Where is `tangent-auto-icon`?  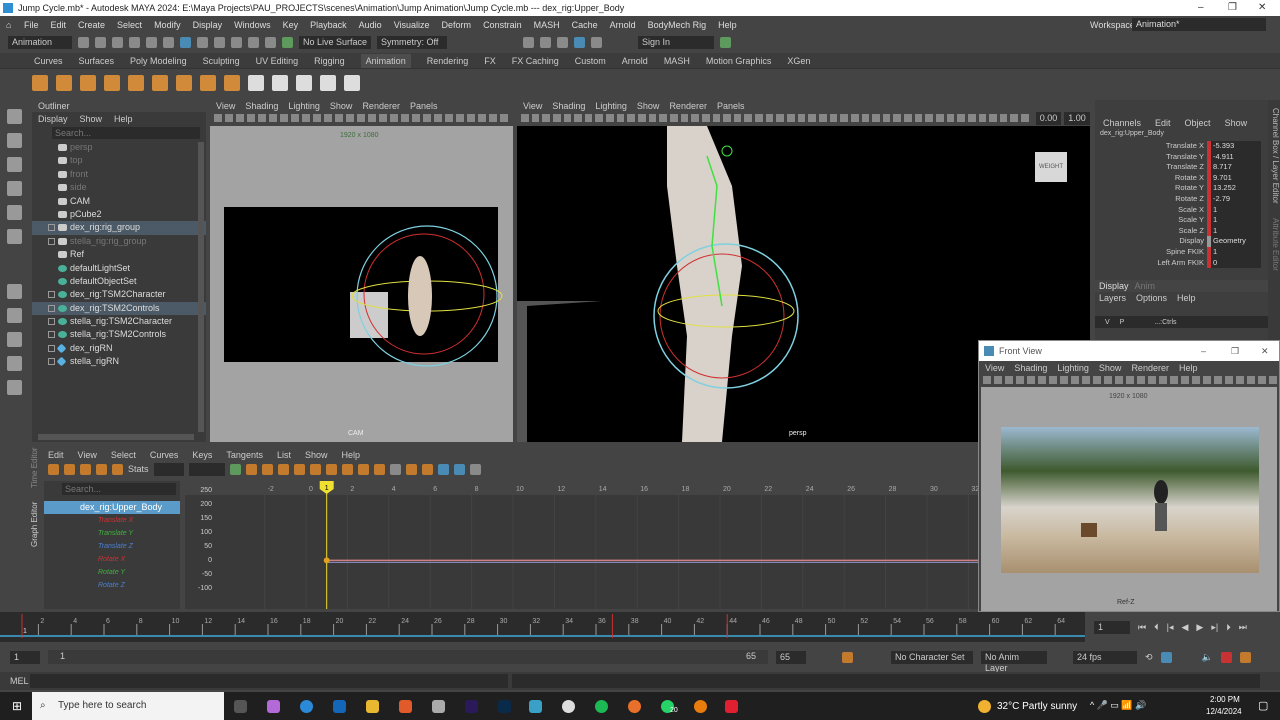
tangent-auto-icon is located at coordinates (299, 469).